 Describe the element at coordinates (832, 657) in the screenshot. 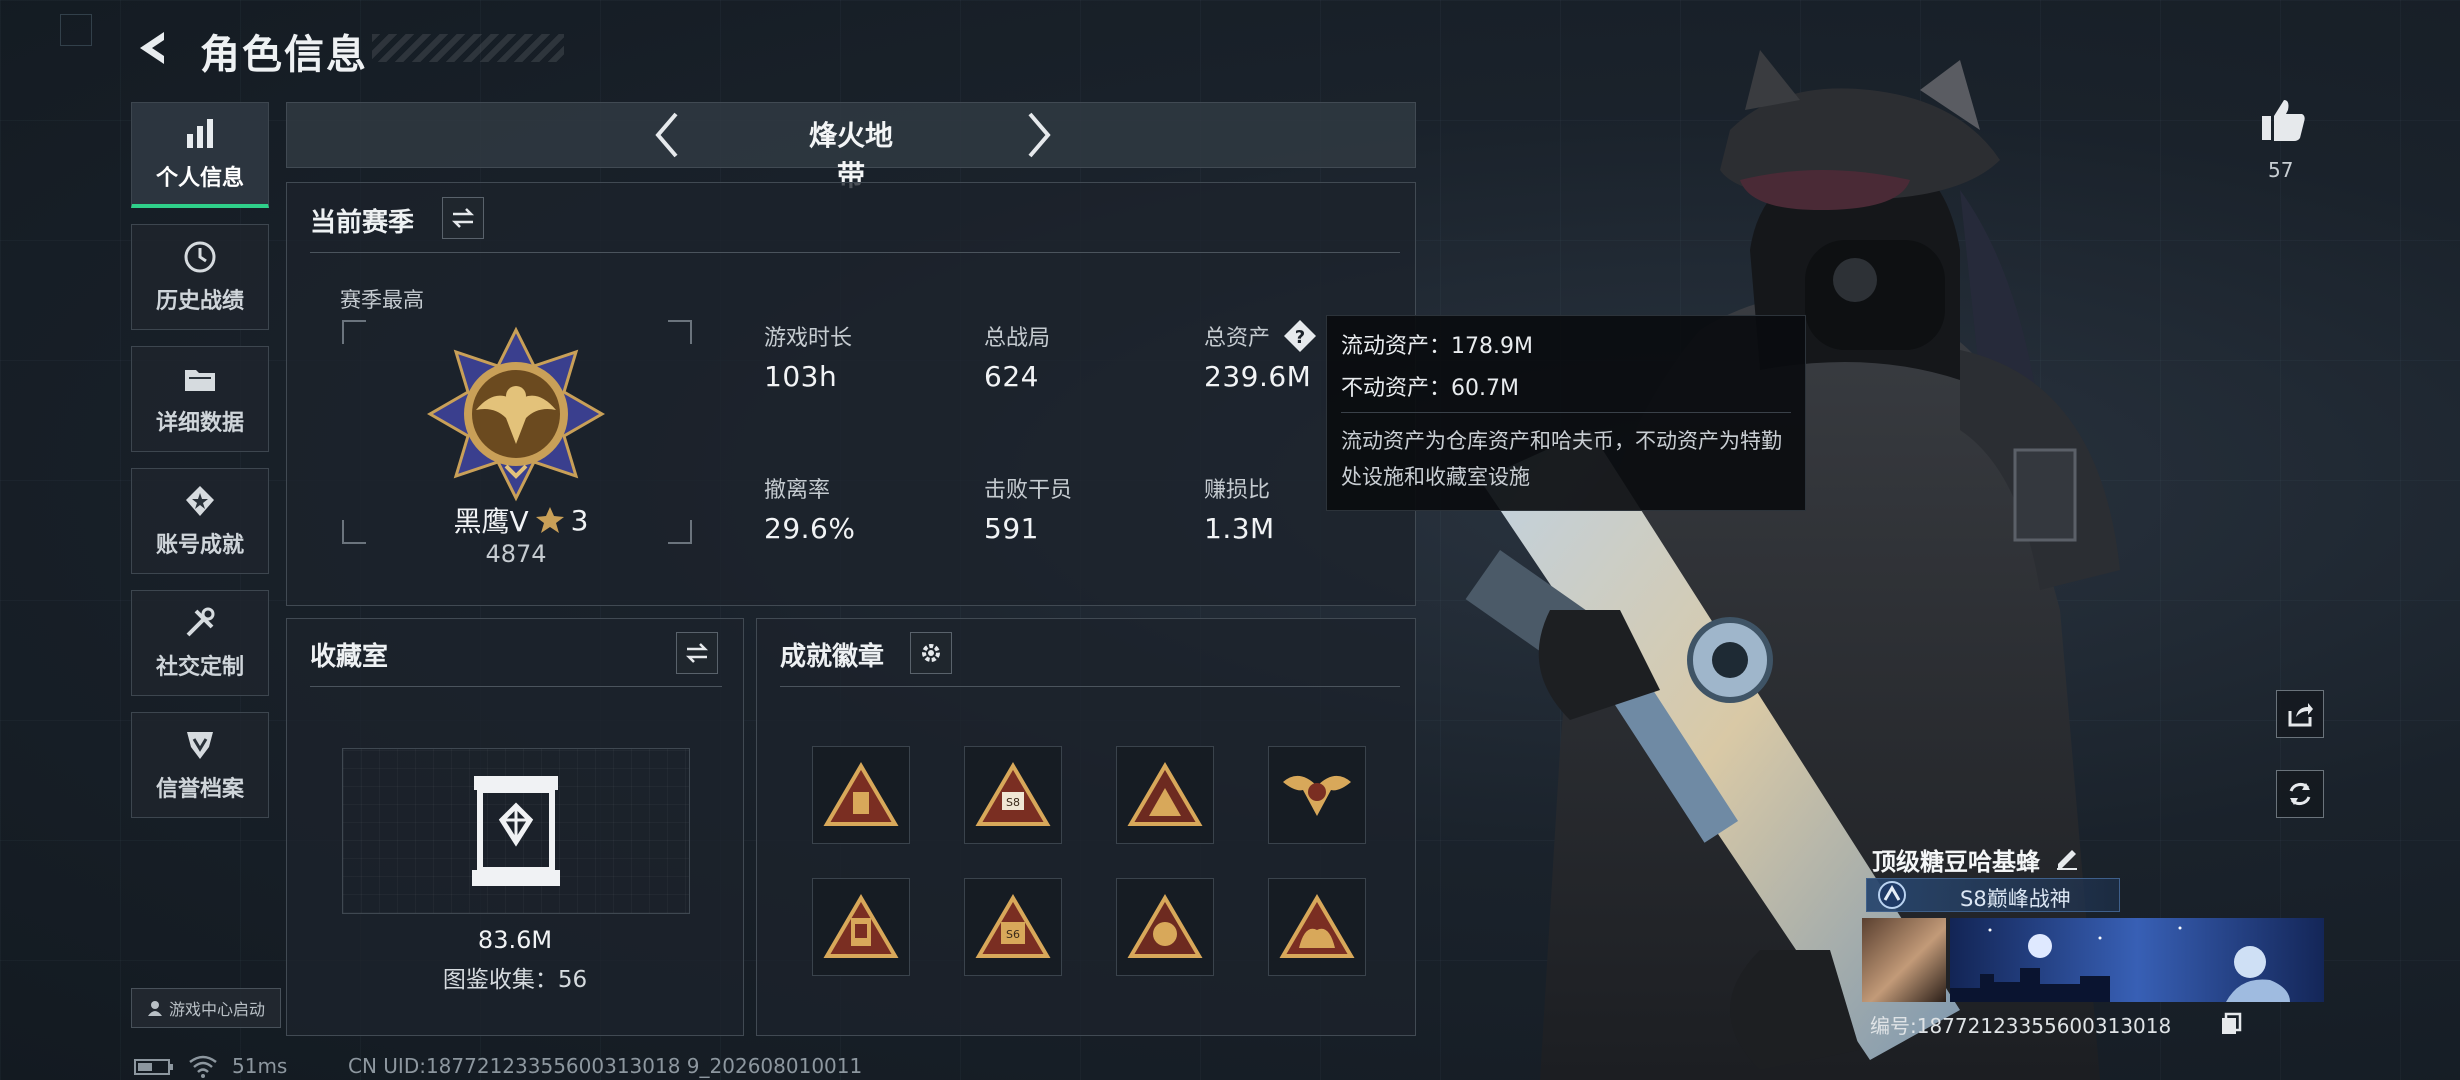

I see `badges-heading: 成就徽章` at that location.